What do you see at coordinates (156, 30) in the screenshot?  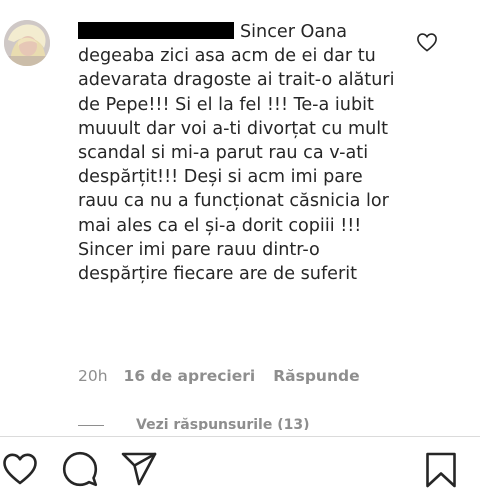 I see `username-redacted` at bounding box center [156, 30].